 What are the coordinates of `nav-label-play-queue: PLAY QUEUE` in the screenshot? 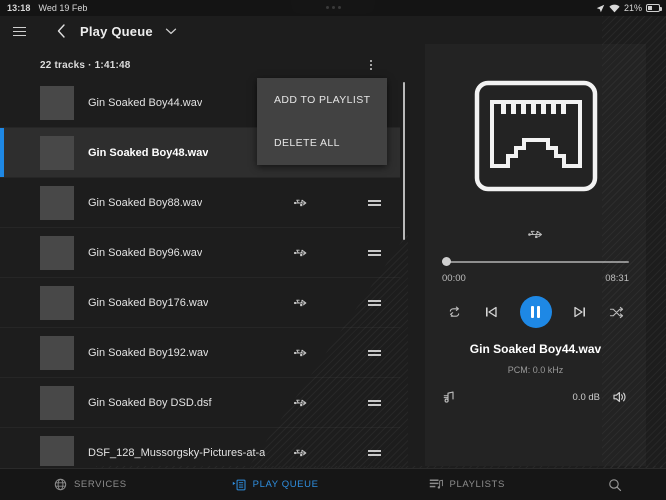 It's located at (285, 484).